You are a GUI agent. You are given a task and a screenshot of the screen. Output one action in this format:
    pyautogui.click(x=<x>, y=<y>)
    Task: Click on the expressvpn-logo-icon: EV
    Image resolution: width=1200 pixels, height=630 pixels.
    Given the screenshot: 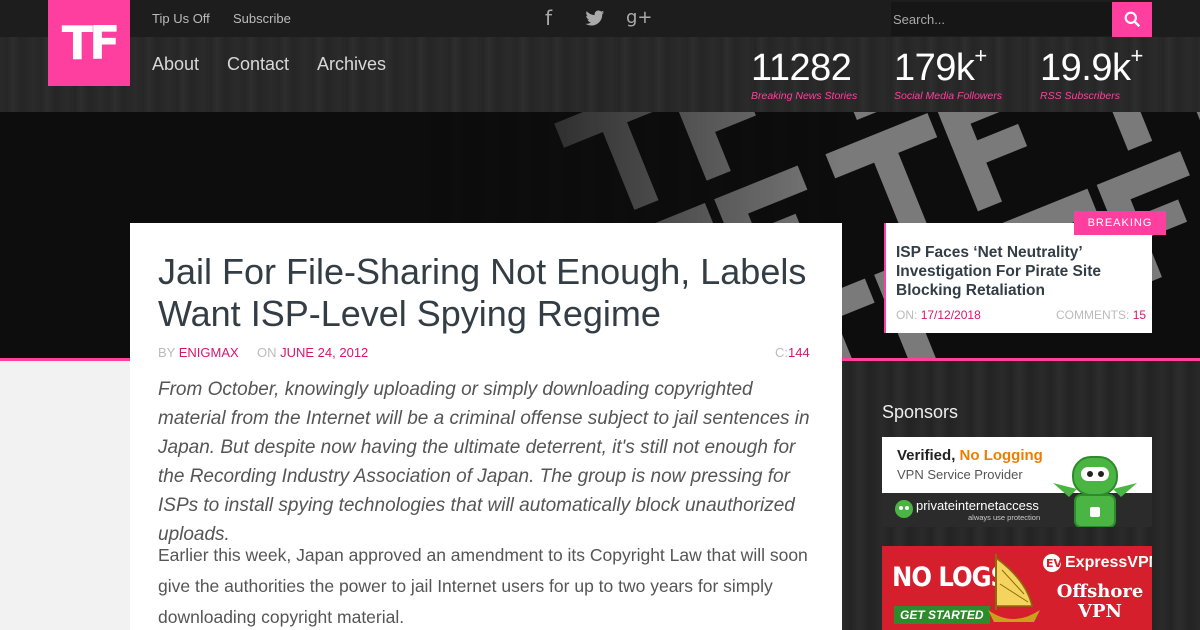 What is the action you would take?
    pyautogui.click(x=1052, y=563)
    